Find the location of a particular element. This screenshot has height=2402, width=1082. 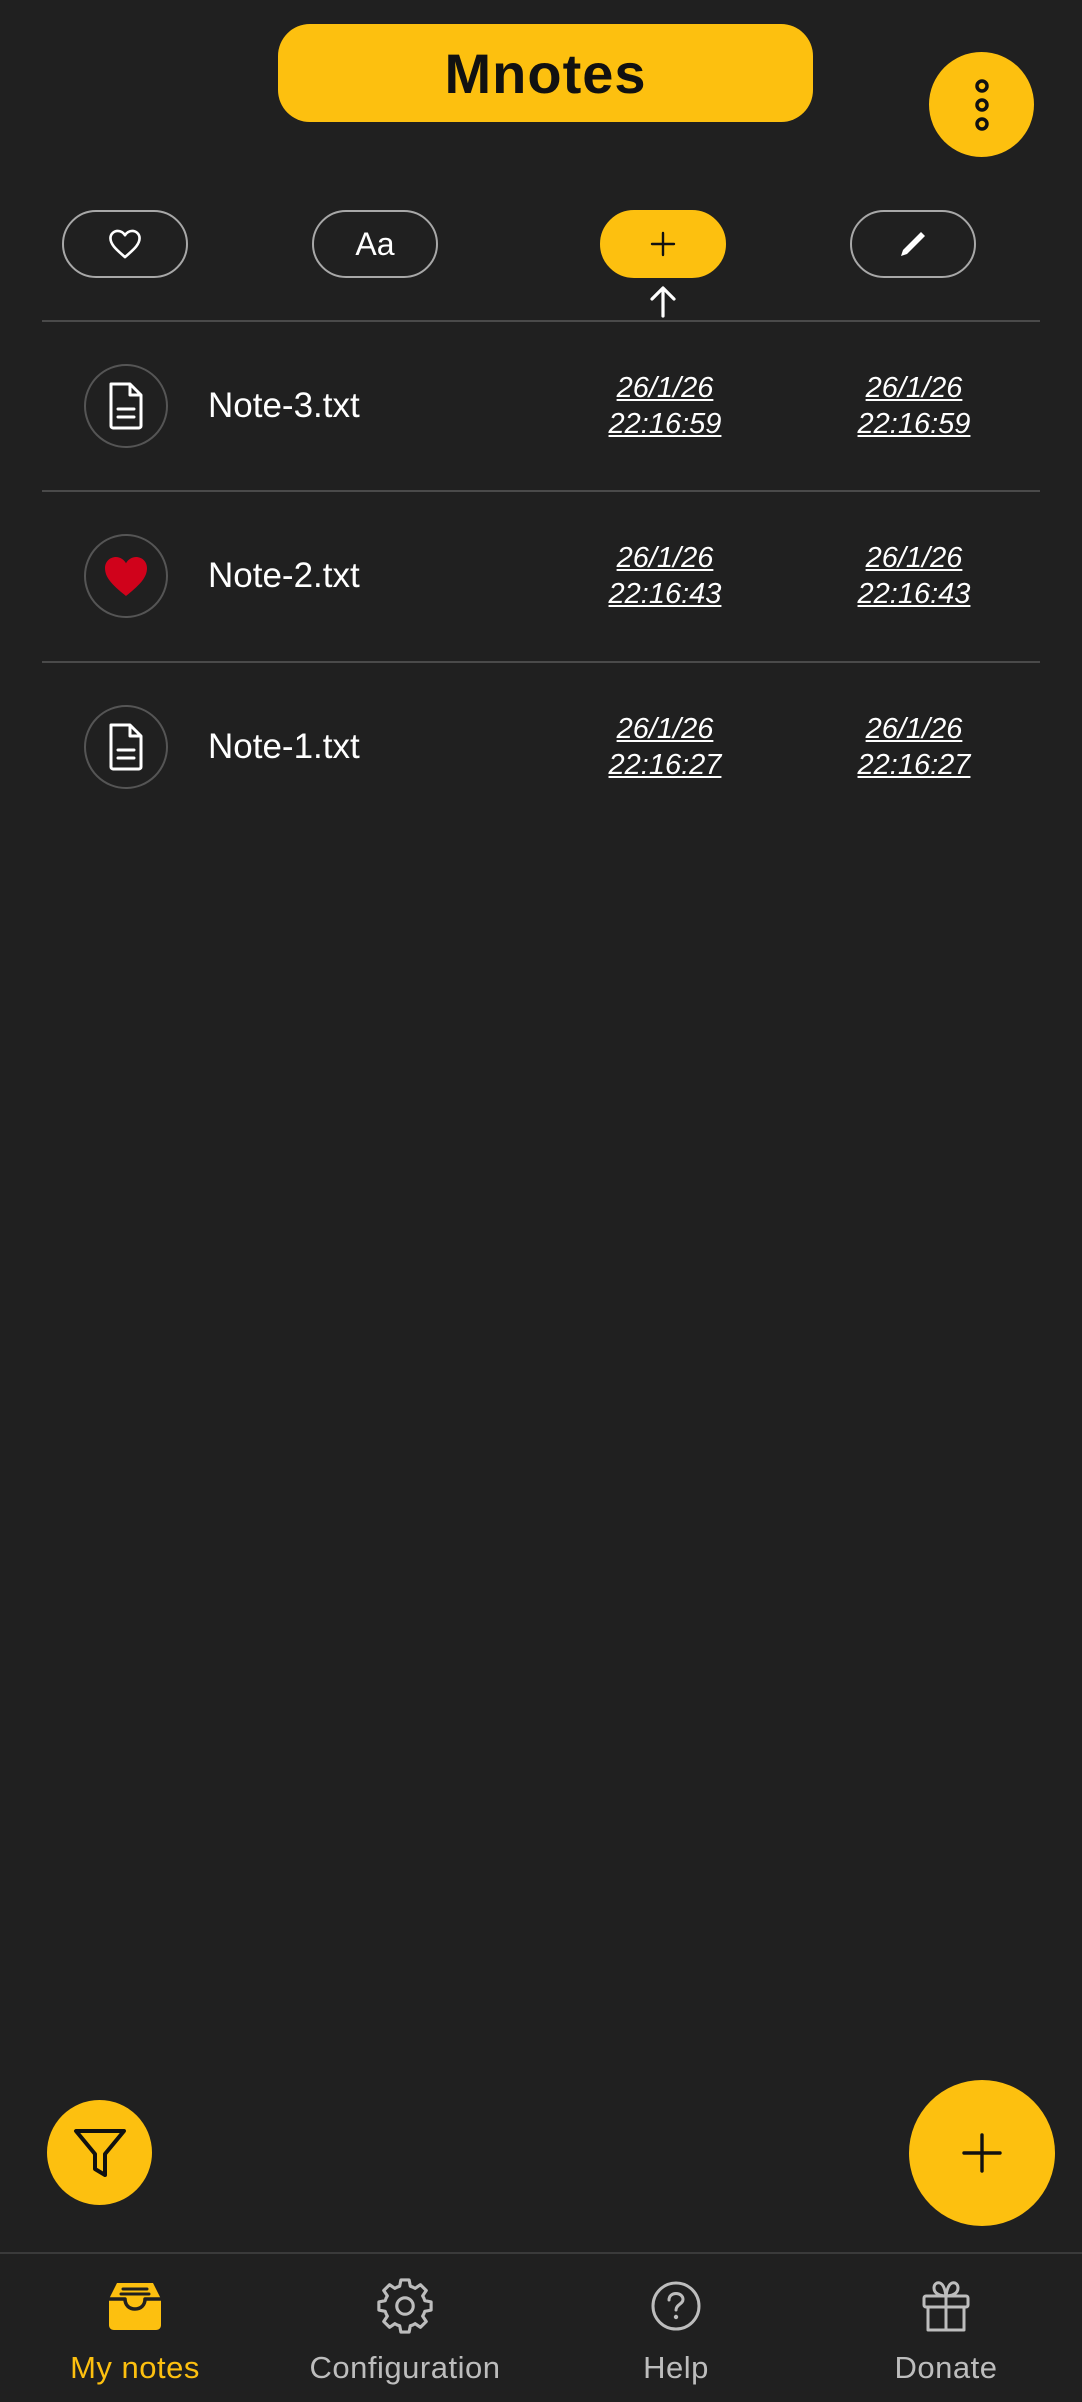

heart-outline-icon is located at coordinates (125, 244).